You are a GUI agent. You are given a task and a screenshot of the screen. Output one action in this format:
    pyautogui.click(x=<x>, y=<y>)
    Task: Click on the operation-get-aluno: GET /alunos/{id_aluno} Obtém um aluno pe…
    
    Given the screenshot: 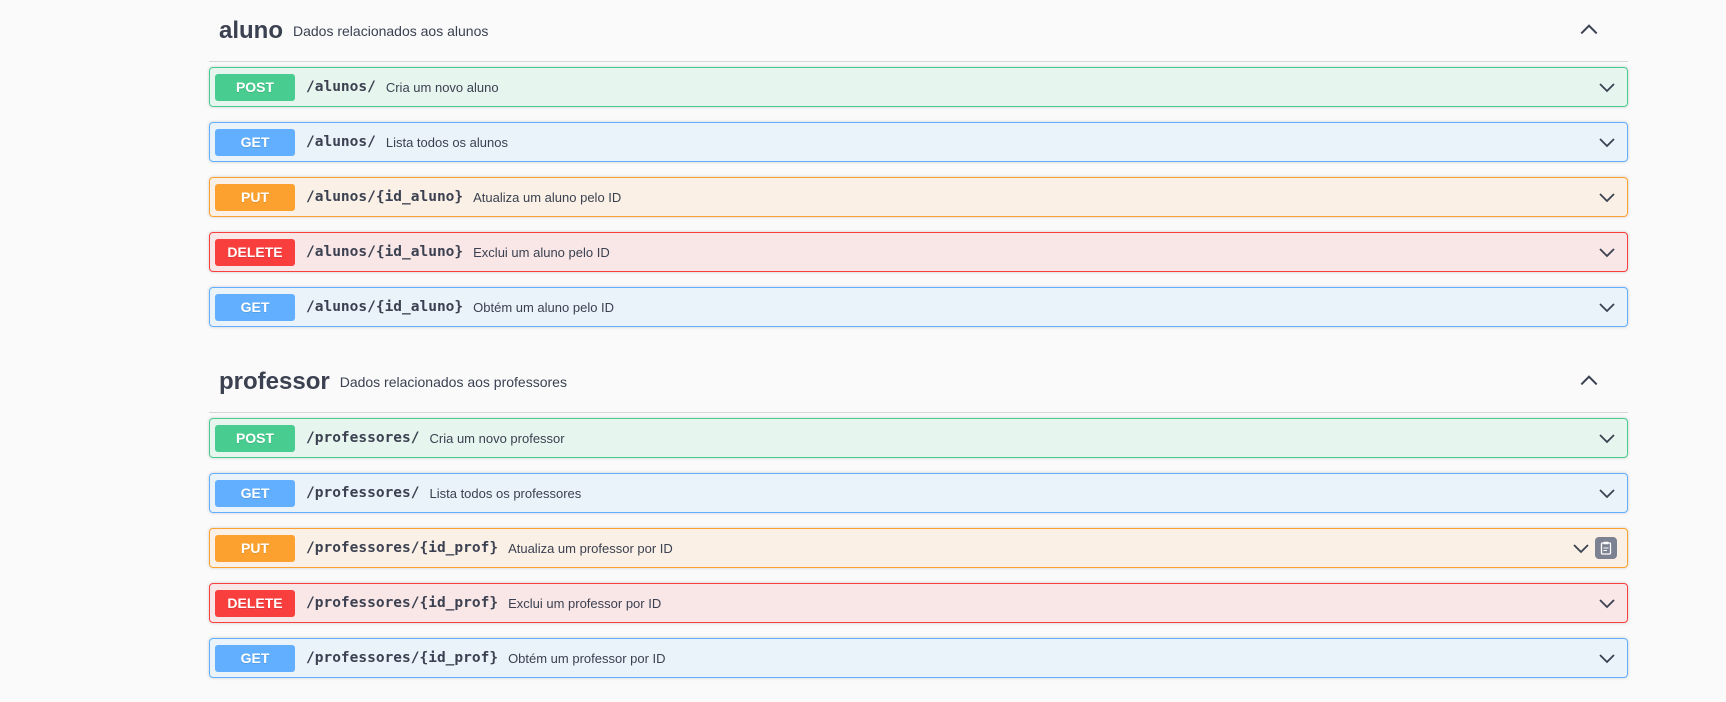 What is the action you would take?
    pyautogui.click(x=918, y=307)
    